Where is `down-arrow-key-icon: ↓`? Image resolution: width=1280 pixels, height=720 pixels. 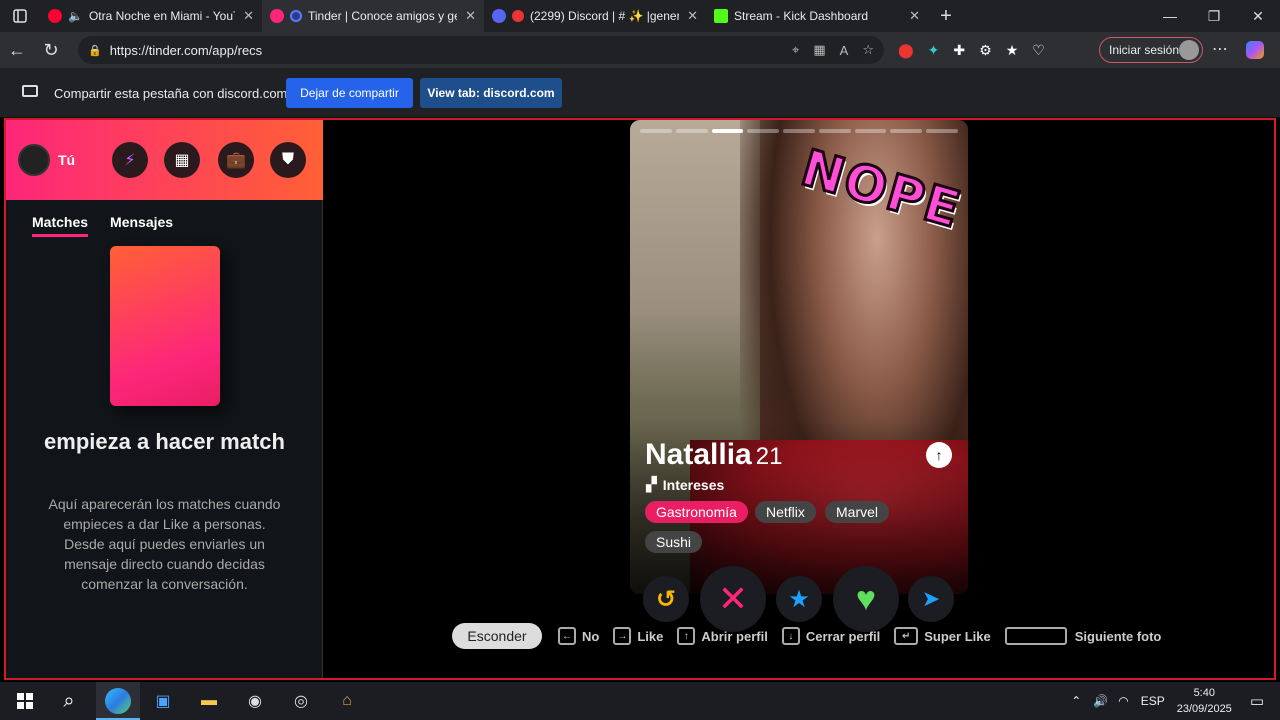 down-arrow-key-icon: ↓ is located at coordinates (790, 636).